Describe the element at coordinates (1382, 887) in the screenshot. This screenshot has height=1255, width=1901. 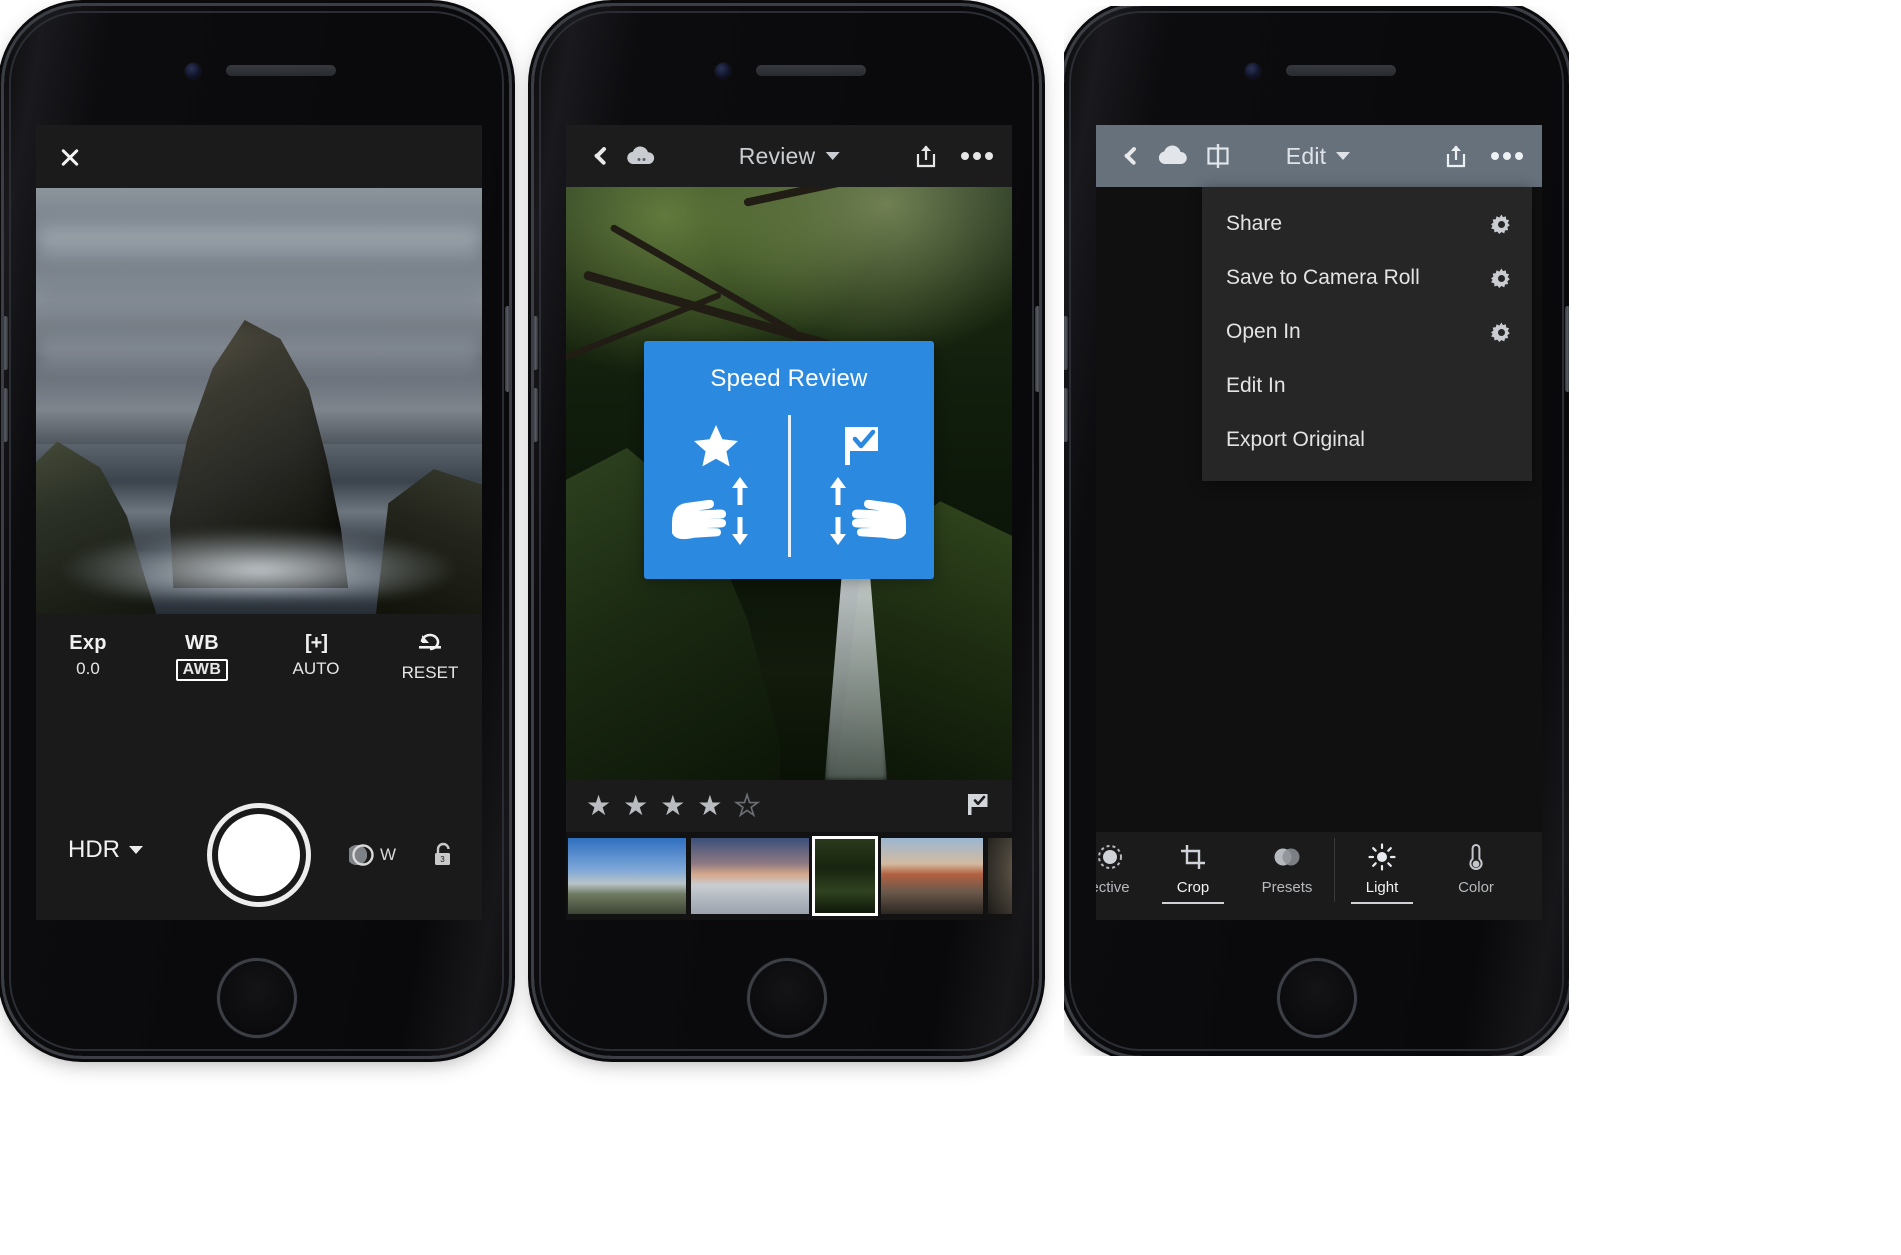
I see `tool-label: Light` at that location.